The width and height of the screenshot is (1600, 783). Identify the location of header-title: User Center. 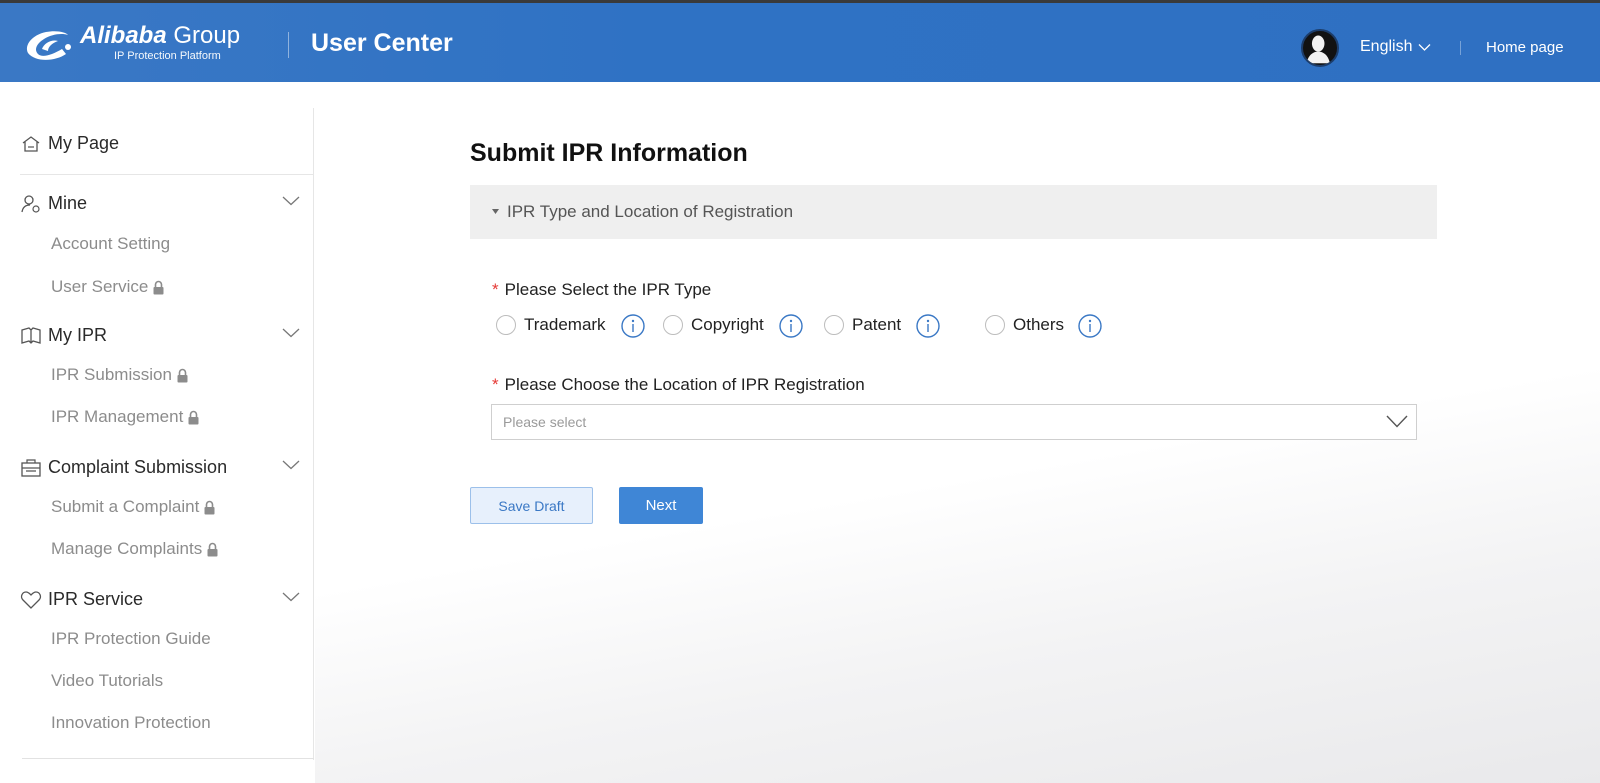
(382, 43).